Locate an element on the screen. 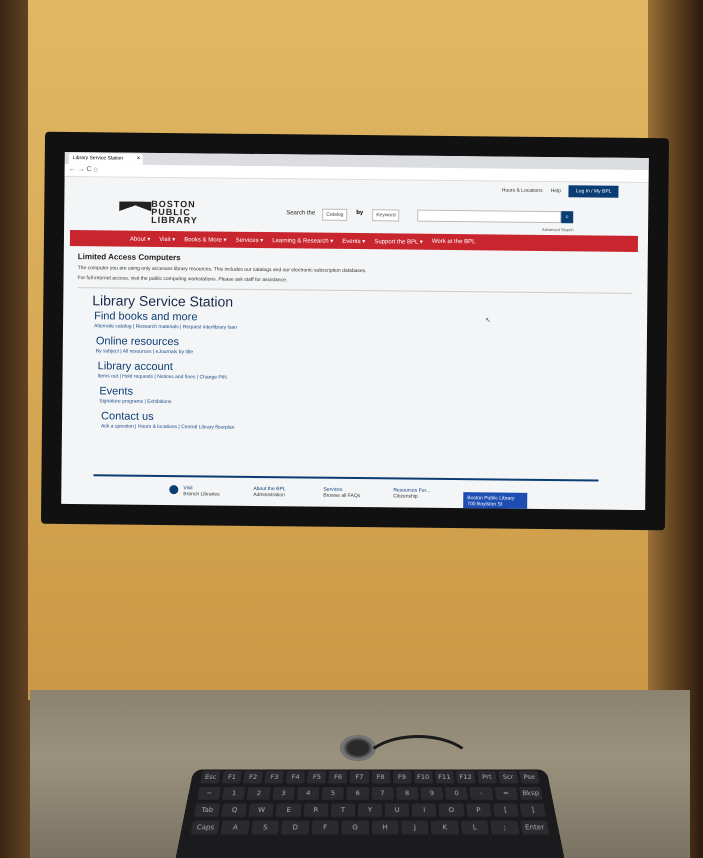  key: F6 is located at coordinates (338, 777).